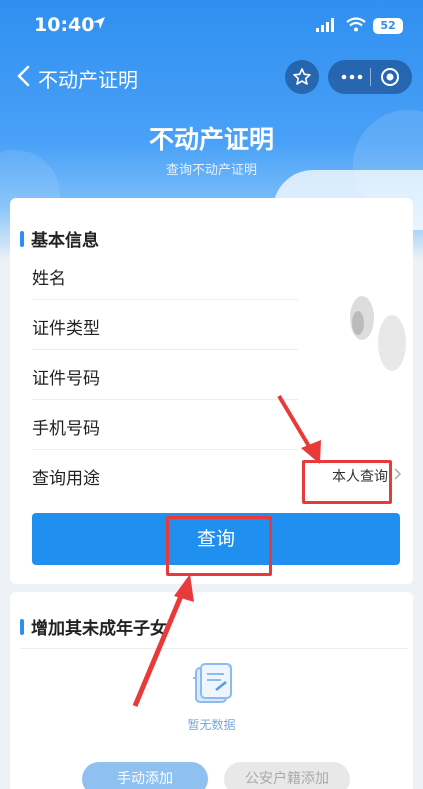 The image size is (423, 789). I want to click on form-row-phone: 手机号码, so click(165, 425).